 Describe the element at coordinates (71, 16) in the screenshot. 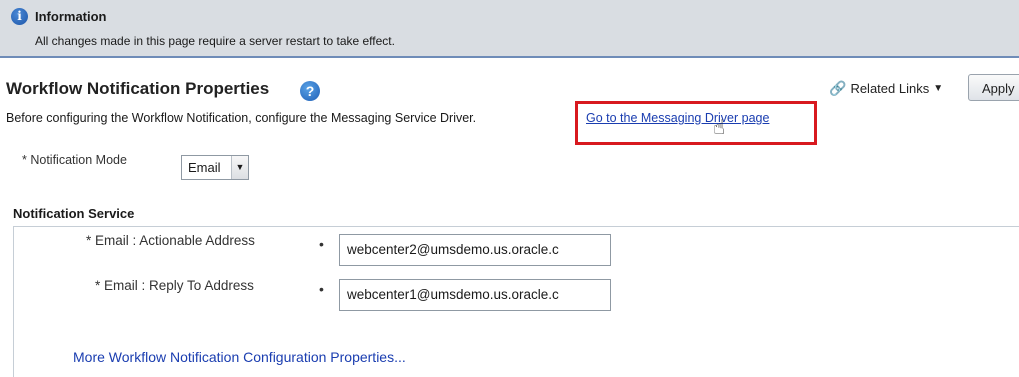

I see `info-title: Information` at that location.